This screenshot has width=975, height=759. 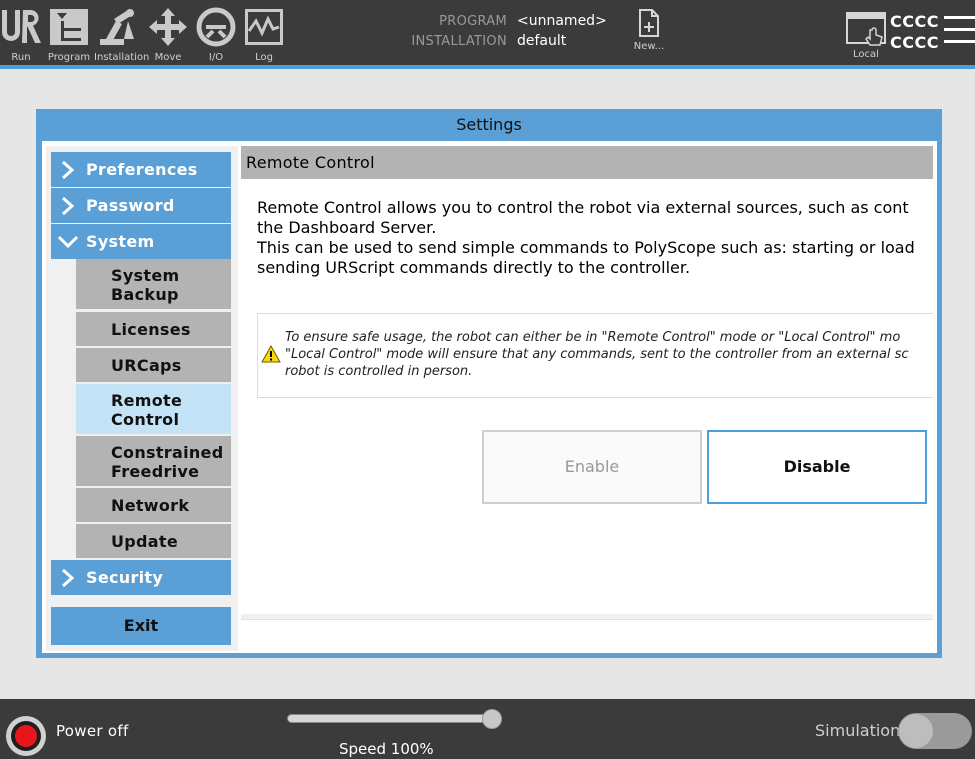 I want to click on chevron-down-icon, so click(x=68, y=242).